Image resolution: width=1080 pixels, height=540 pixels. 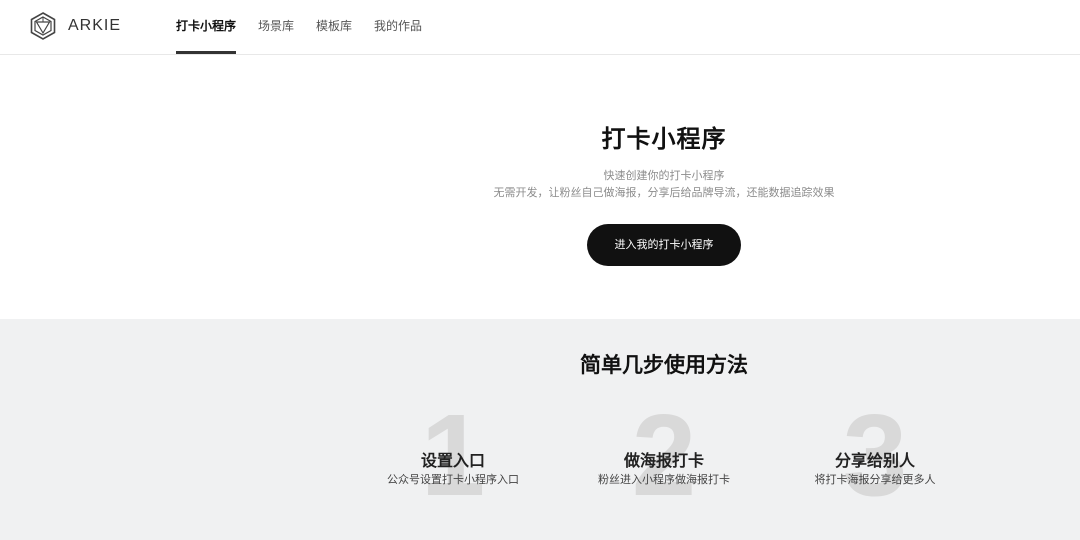 I want to click on step-title: 设置入口, so click(x=452, y=460).